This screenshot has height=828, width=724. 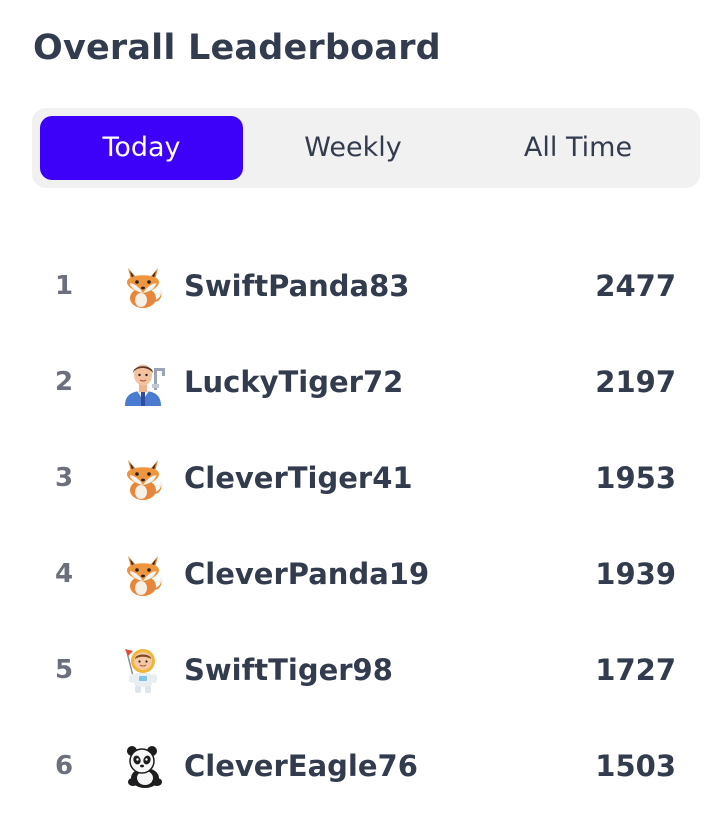 What do you see at coordinates (141, 148) in the screenshot?
I see `tab-today: Today` at bounding box center [141, 148].